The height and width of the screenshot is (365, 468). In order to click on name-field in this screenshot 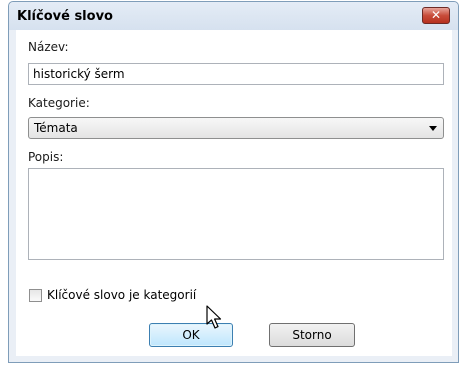, I will do `click(236, 74)`.